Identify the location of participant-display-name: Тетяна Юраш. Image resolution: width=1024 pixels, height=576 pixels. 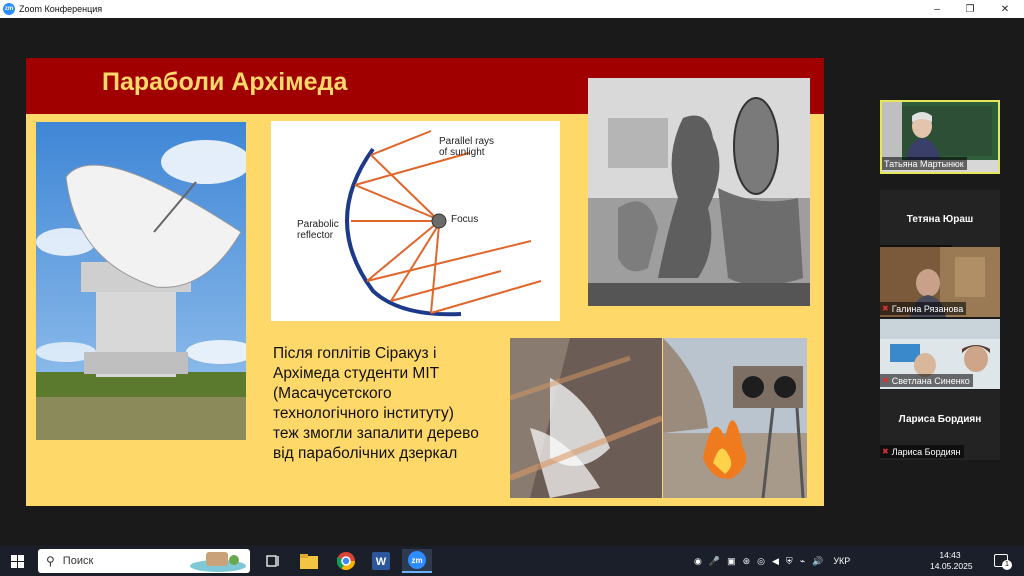
(940, 219).